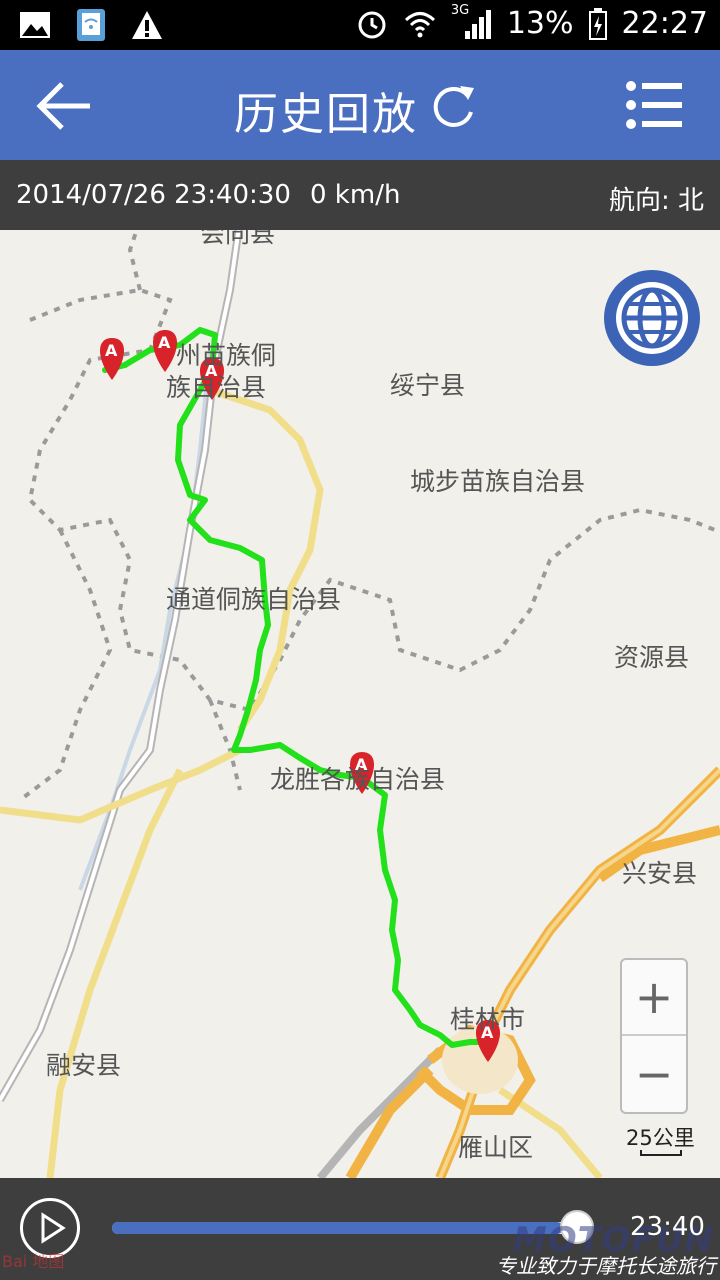 Image resolution: width=720 pixels, height=1280 pixels. I want to click on place-label: 雁山区, so click(496, 1147).